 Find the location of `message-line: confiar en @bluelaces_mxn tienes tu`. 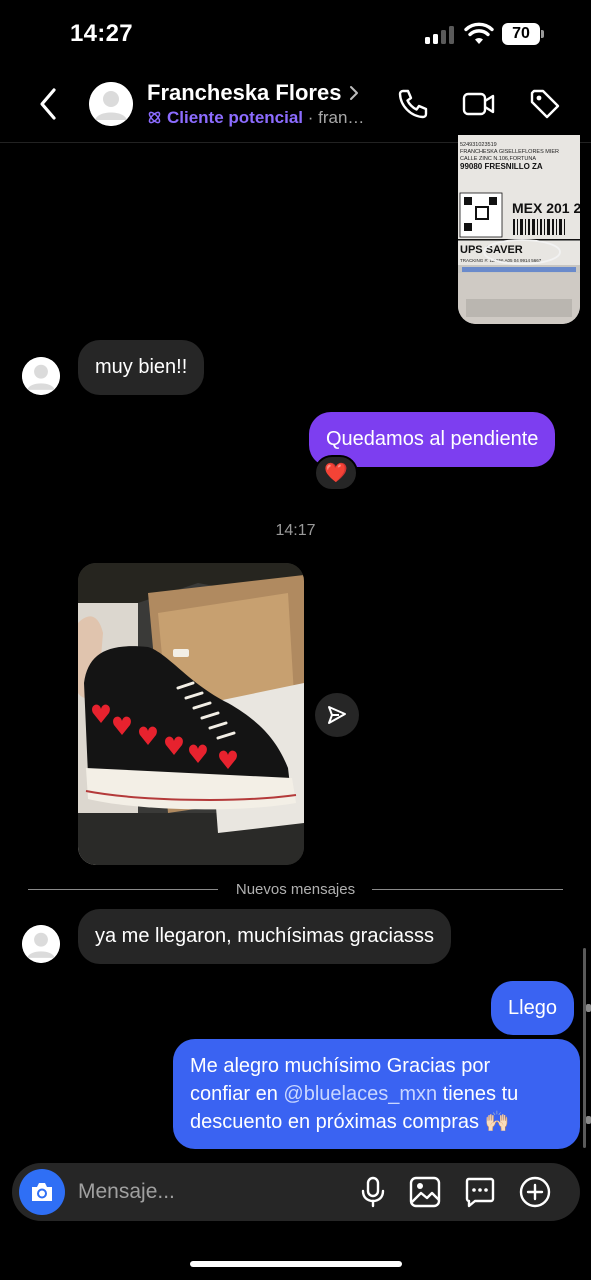

message-line: confiar en @bluelaces_mxn tienes tu is located at coordinates (376, 1094).